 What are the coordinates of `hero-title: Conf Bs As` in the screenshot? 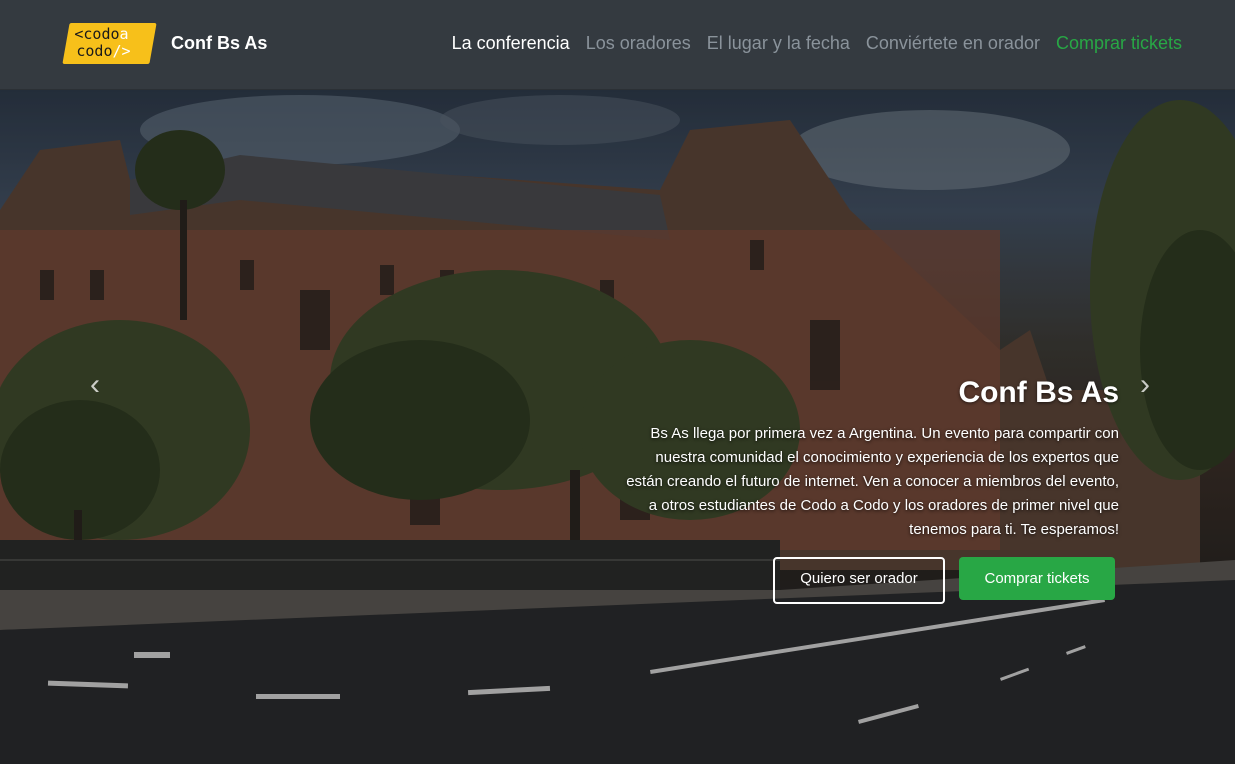 It's located at (1038, 392).